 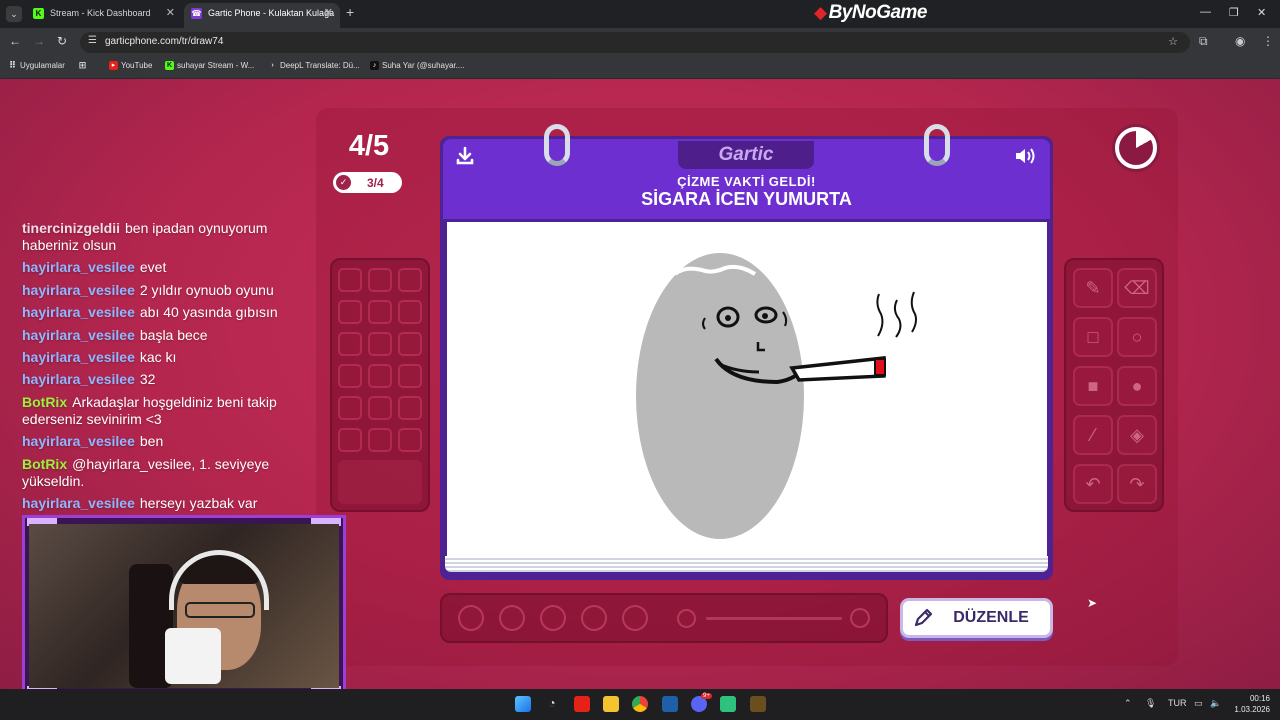 I want to click on bookmark-star-icon: ☆, so click(x=1173, y=41).